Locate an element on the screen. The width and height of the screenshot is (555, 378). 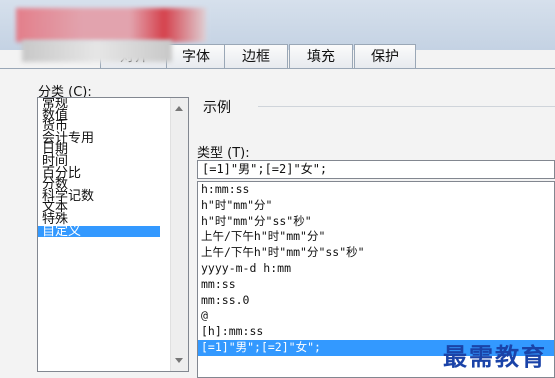
tab-protection: 保护 is located at coordinates (385, 56).